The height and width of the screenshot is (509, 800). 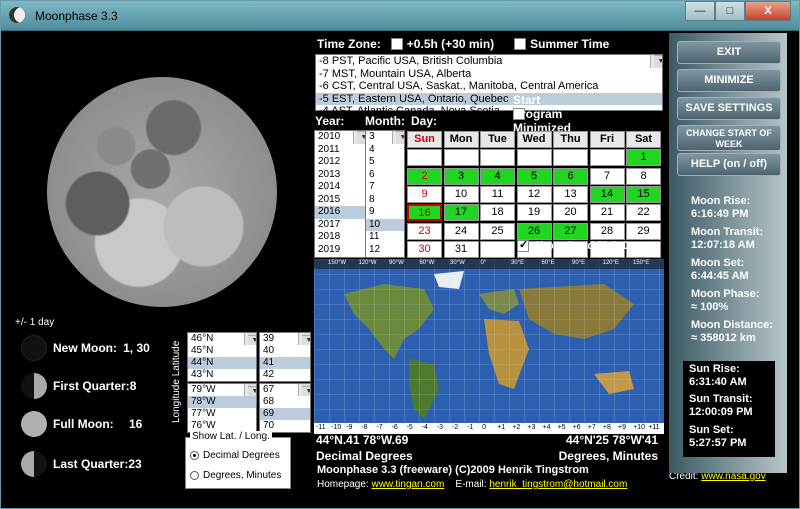 What do you see at coordinates (461, 249) in the screenshot?
I see `calendar-day: 31` at bounding box center [461, 249].